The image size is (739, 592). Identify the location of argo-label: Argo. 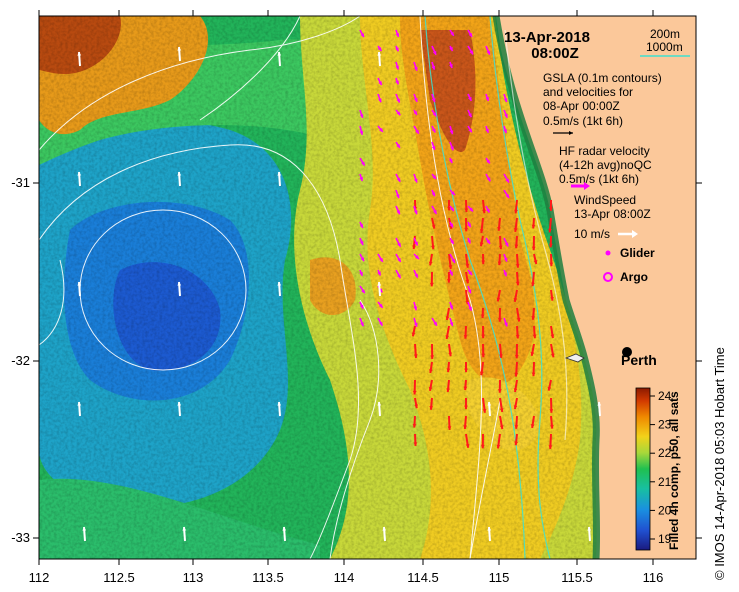
(634, 277).